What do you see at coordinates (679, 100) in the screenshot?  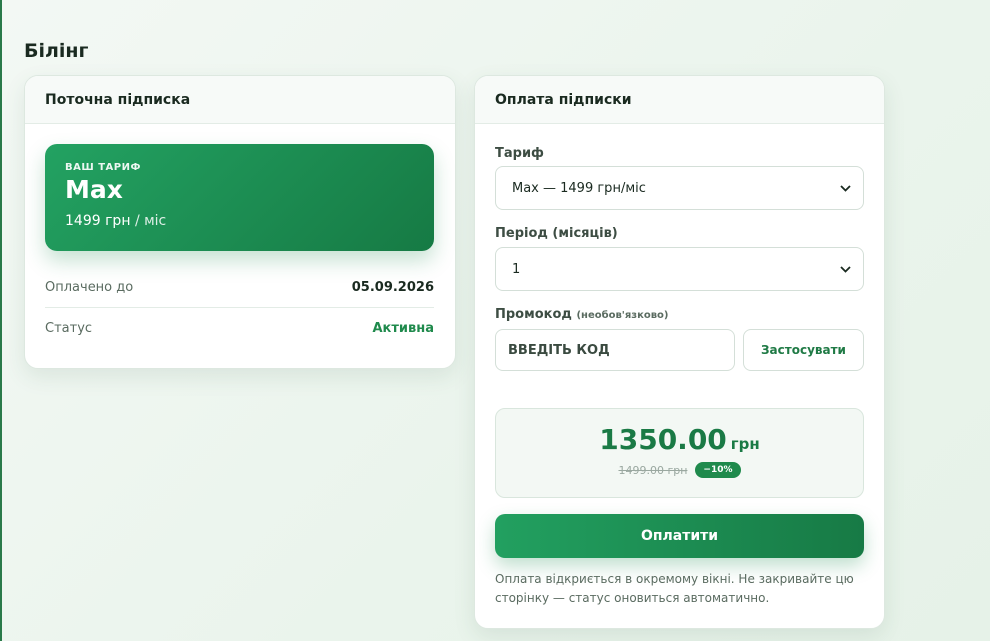 I see `payment-header: Оплата підписки` at bounding box center [679, 100].